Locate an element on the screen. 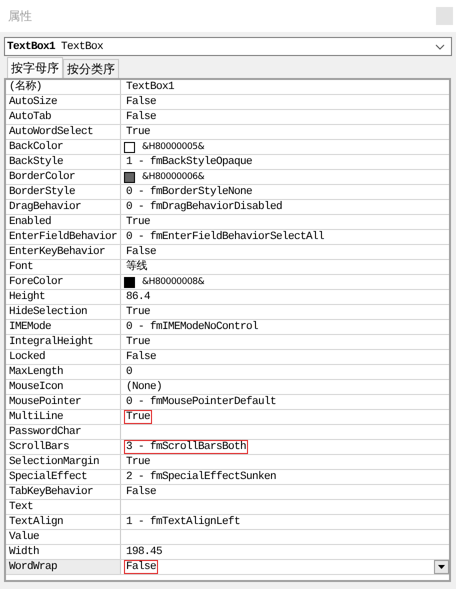 The width and height of the screenshot is (456, 589). property-value: 2 - fmSpecialEffectSunken is located at coordinates (201, 477).